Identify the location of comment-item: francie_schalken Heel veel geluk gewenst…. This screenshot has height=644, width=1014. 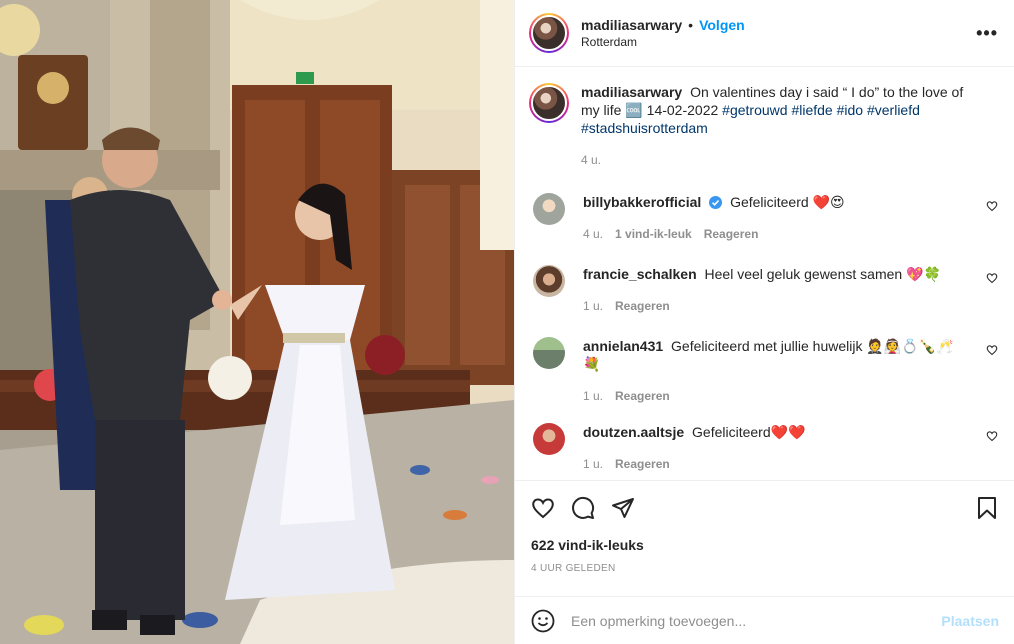
(763, 290).